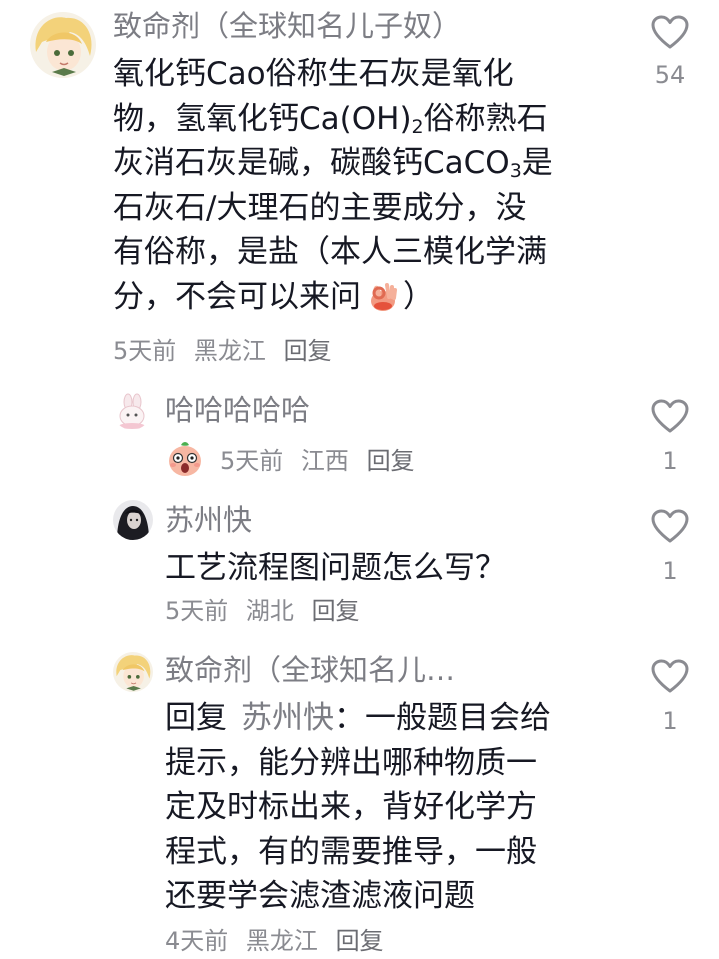  I want to click on reply-meta: 5天前 湖北 回复, so click(267, 611).